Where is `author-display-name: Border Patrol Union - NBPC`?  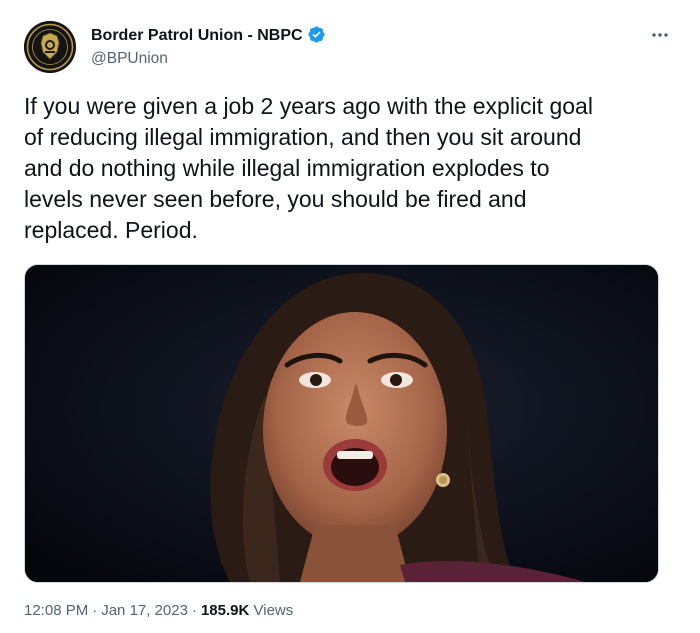
author-display-name: Border Patrol Union - NBPC is located at coordinates (208, 35).